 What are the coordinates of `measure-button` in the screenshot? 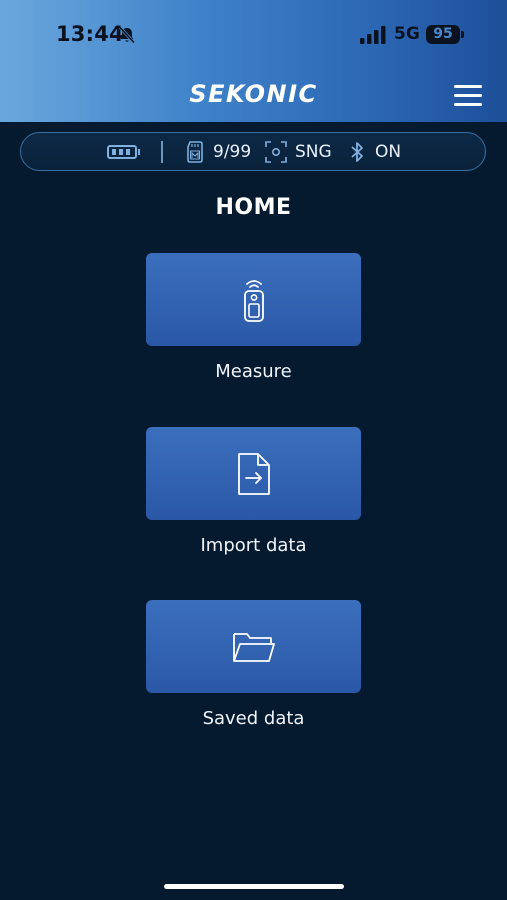 It's located at (253, 299).